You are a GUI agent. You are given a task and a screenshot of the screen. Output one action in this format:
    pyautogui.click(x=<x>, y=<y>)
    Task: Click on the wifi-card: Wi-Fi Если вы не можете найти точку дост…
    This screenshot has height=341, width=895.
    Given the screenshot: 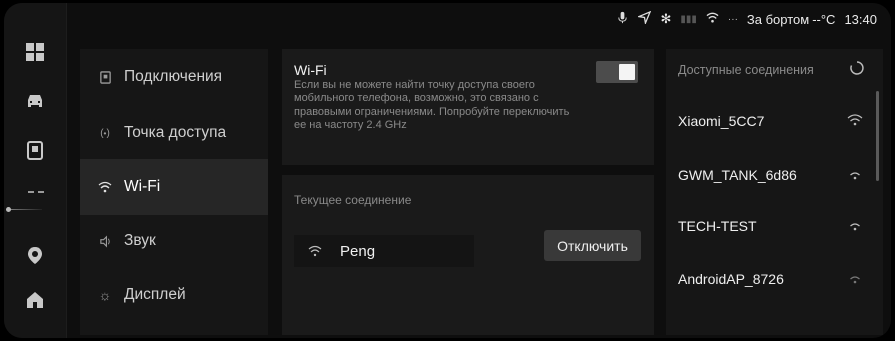 What is the action you would take?
    pyautogui.click(x=468, y=107)
    